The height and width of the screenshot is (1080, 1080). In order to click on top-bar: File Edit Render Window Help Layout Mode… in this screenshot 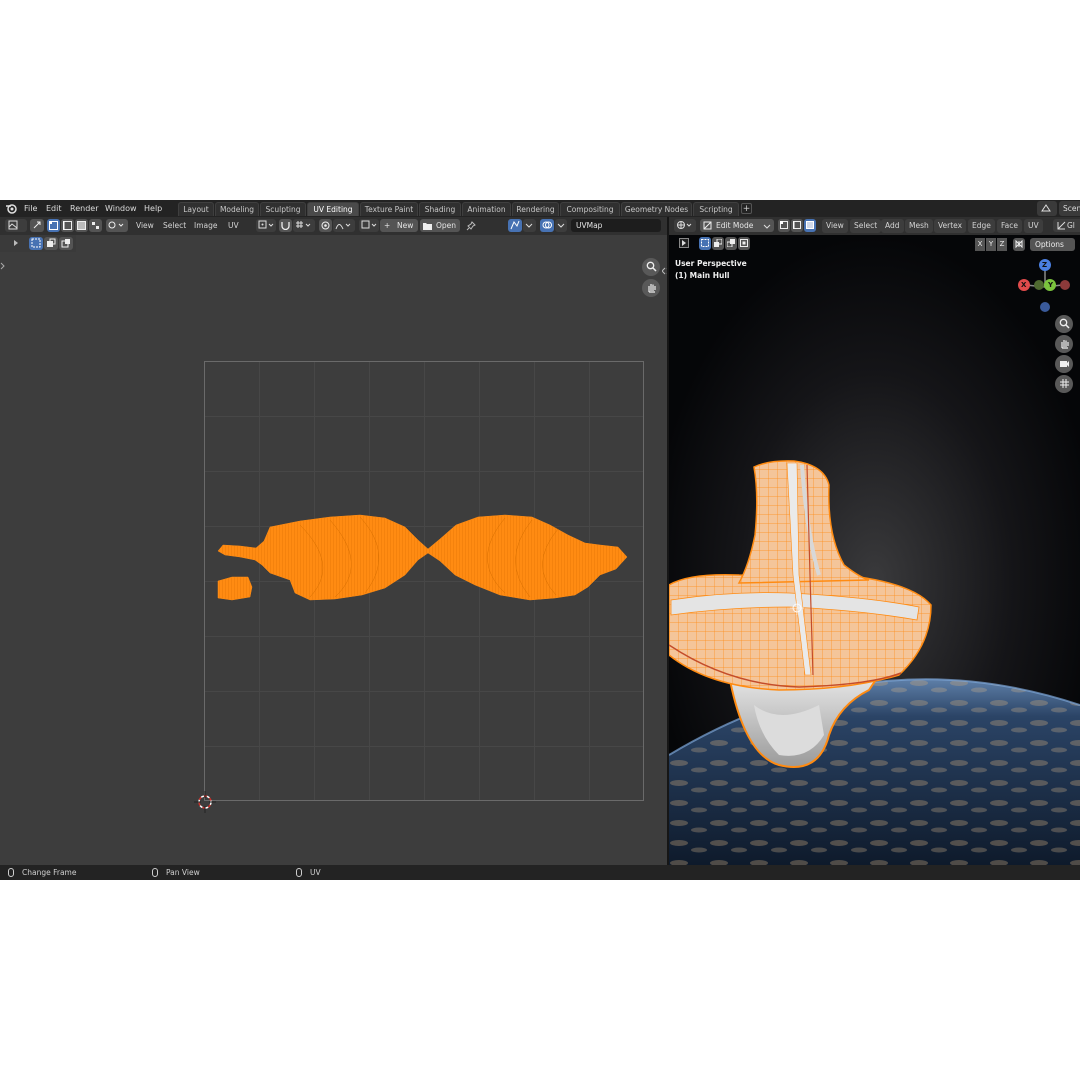, I will do `click(540, 208)`.